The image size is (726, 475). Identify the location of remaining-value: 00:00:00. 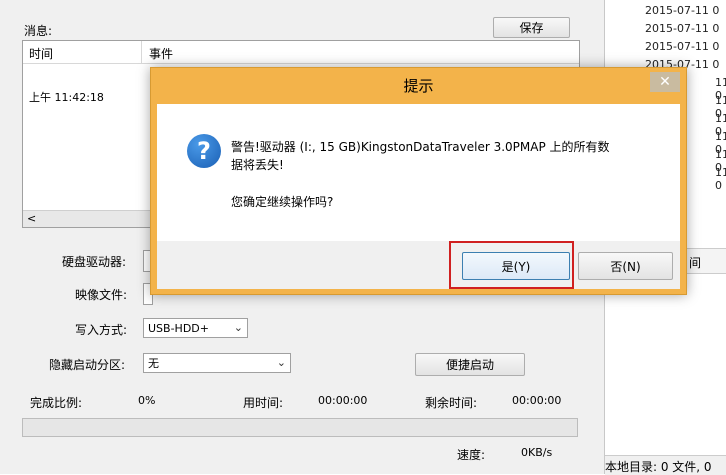
(537, 400).